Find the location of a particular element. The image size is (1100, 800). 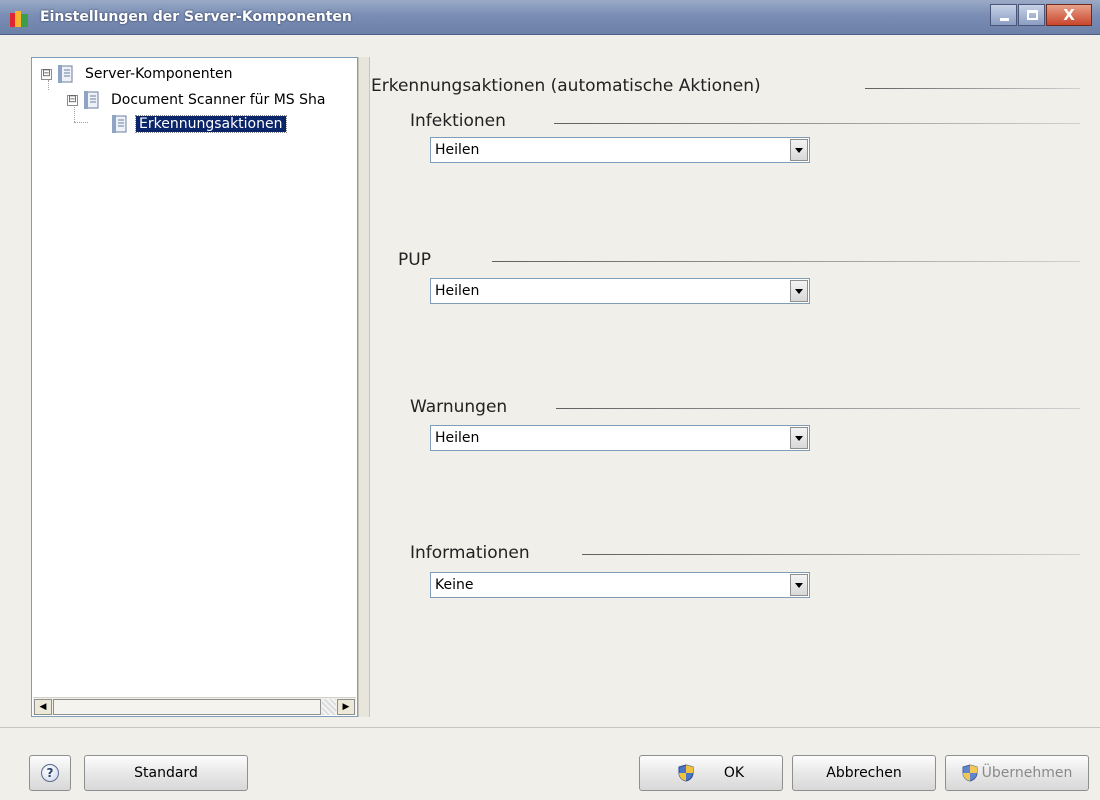

group-label-pup: PUP is located at coordinates (414, 260).